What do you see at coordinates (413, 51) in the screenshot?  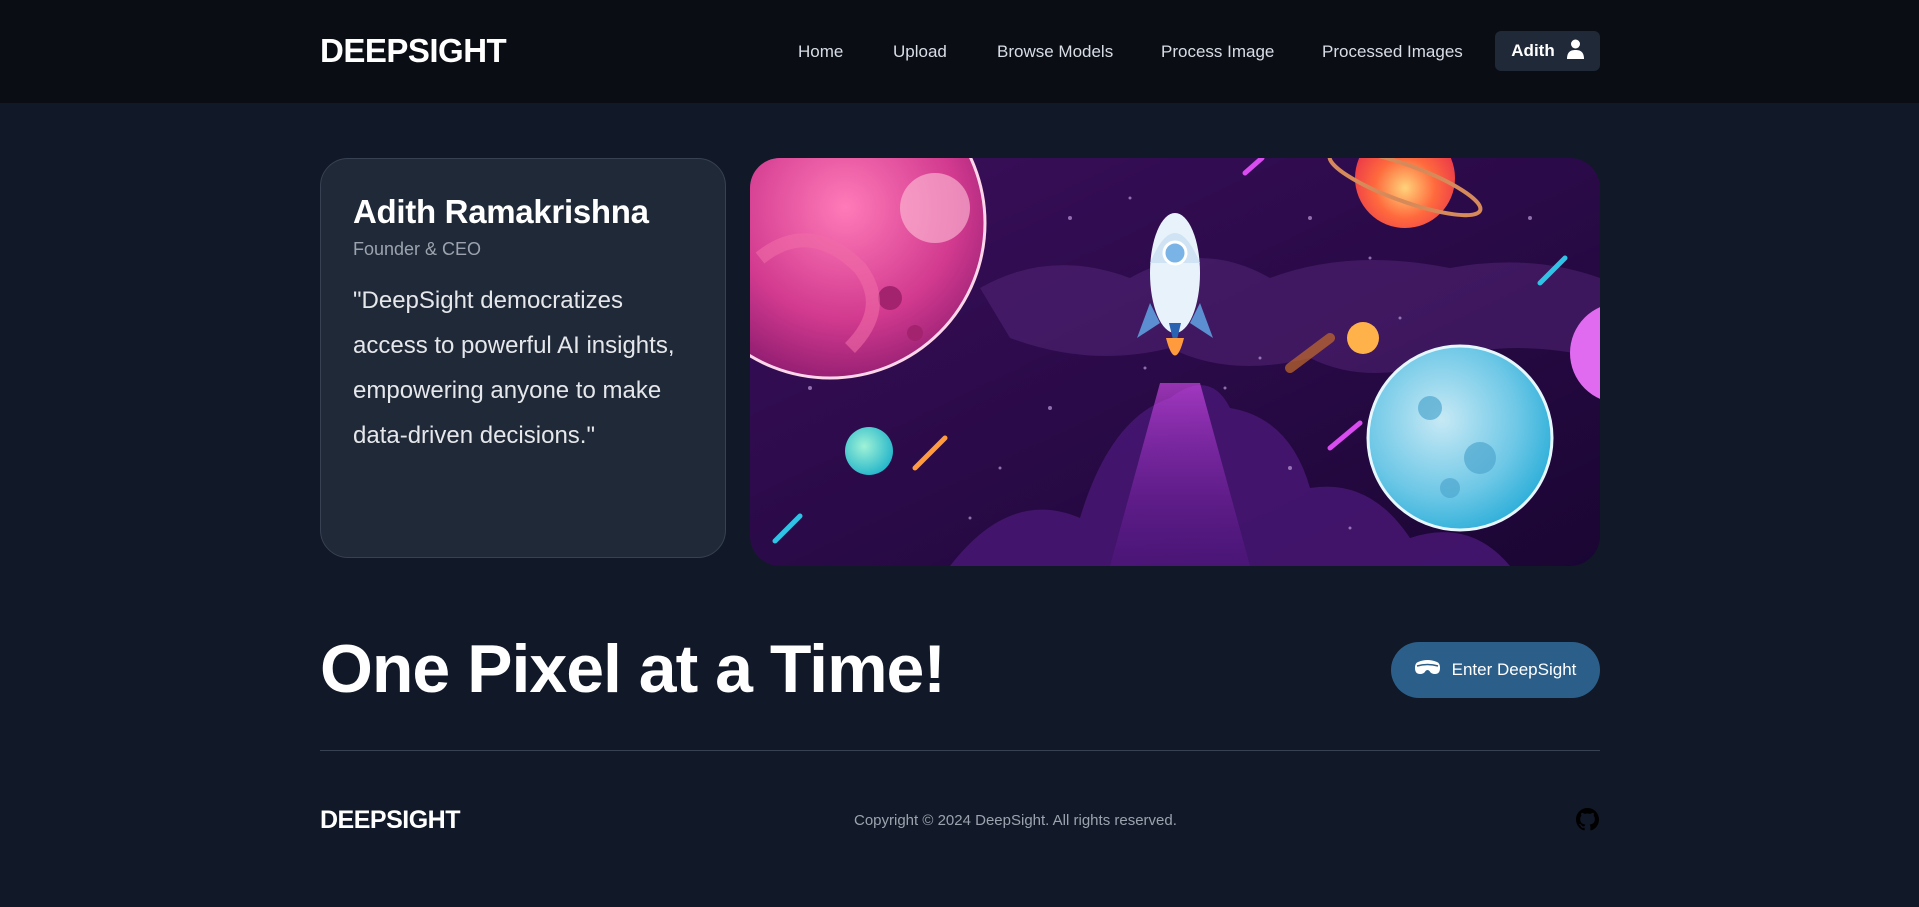 I see `brand-logo: DEEPSIGHT` at bounding box center [413, 51].